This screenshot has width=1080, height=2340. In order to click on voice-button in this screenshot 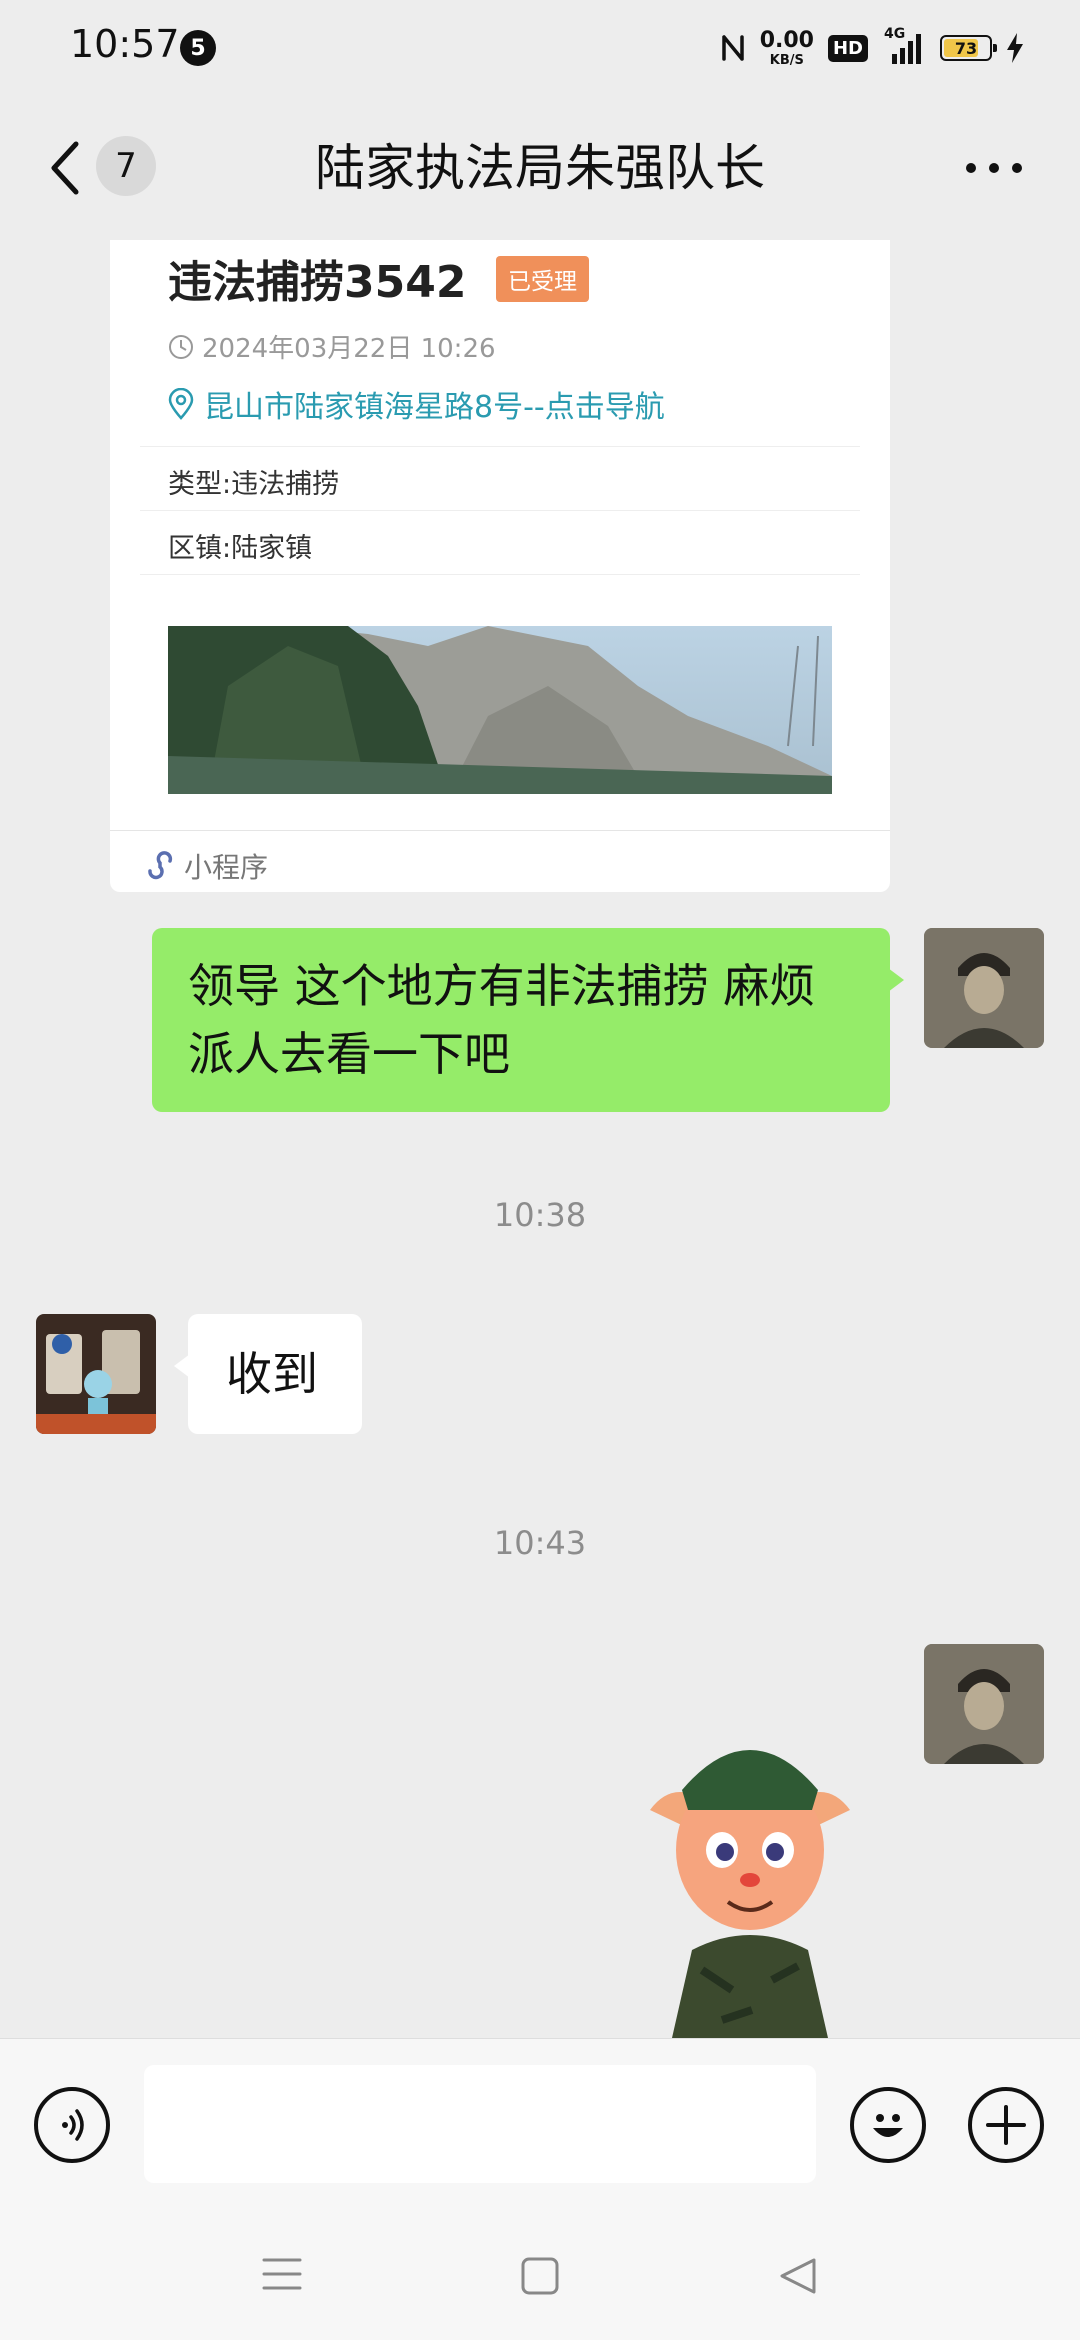, I will do `click(72, 2125)`.